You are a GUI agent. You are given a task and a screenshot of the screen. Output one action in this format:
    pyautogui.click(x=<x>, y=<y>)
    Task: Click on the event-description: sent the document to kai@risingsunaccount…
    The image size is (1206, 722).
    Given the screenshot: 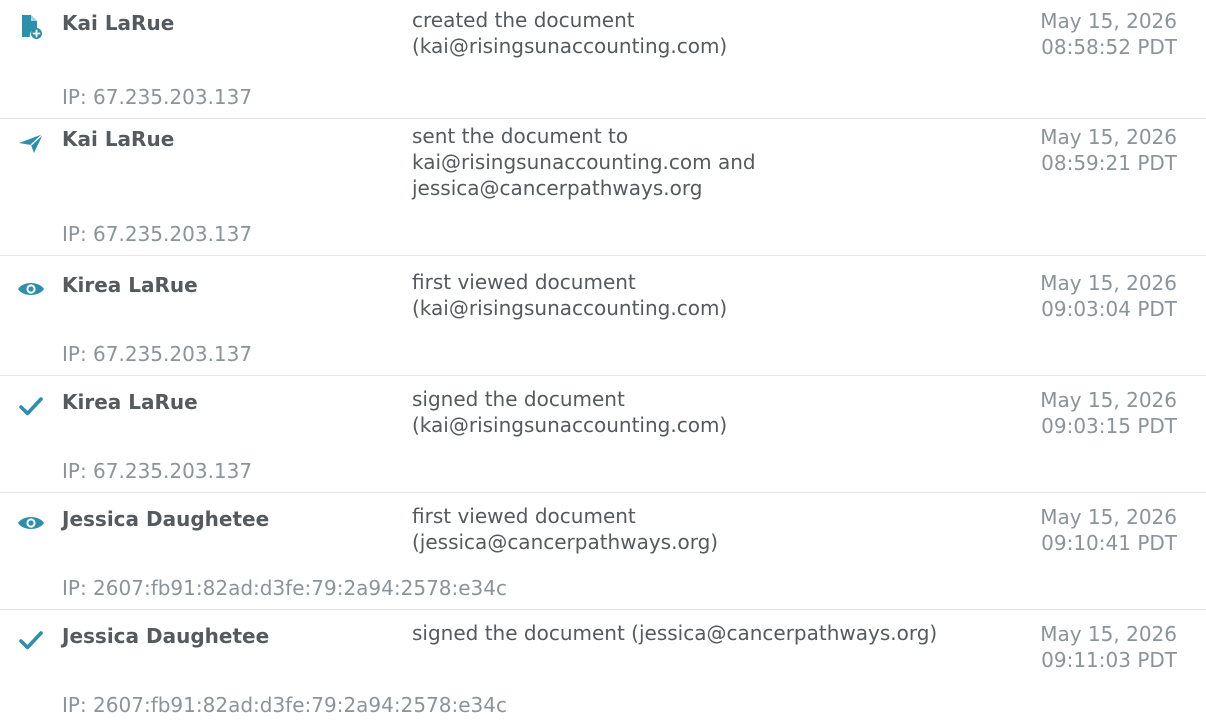 What is the action you would take?
    pyautogui.click(x=712, y=162)
    